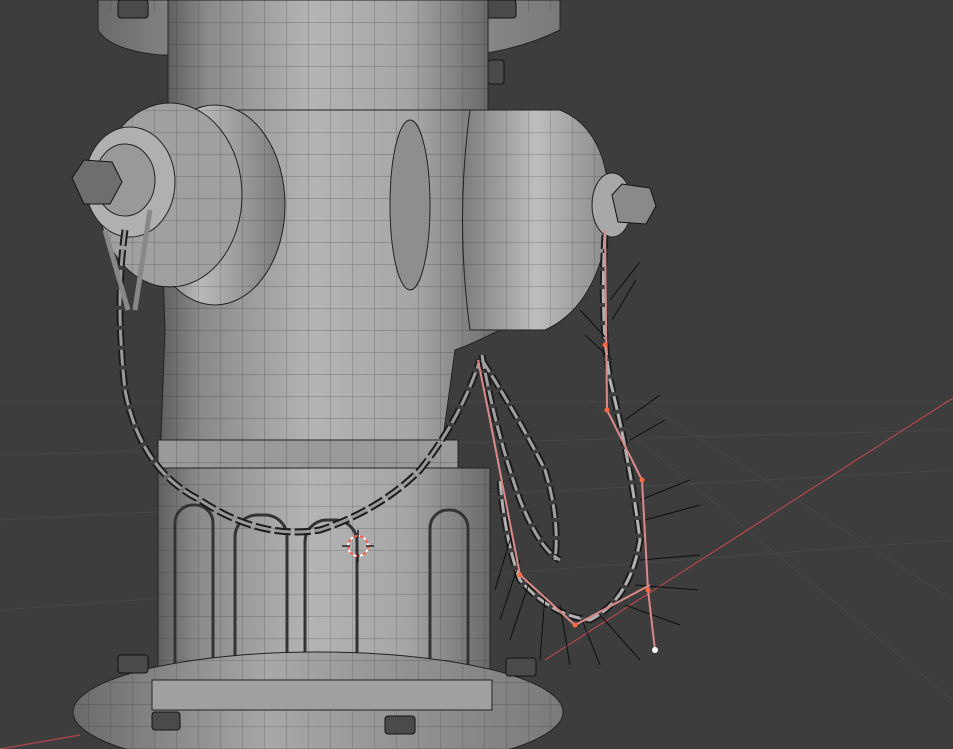 Image resolution: width=953 pixels, height=749 pixels. What do you see at coordinates (40, 741) in the screenshot?
I see `x-axis-line-left` at bounding box center [40, 741].